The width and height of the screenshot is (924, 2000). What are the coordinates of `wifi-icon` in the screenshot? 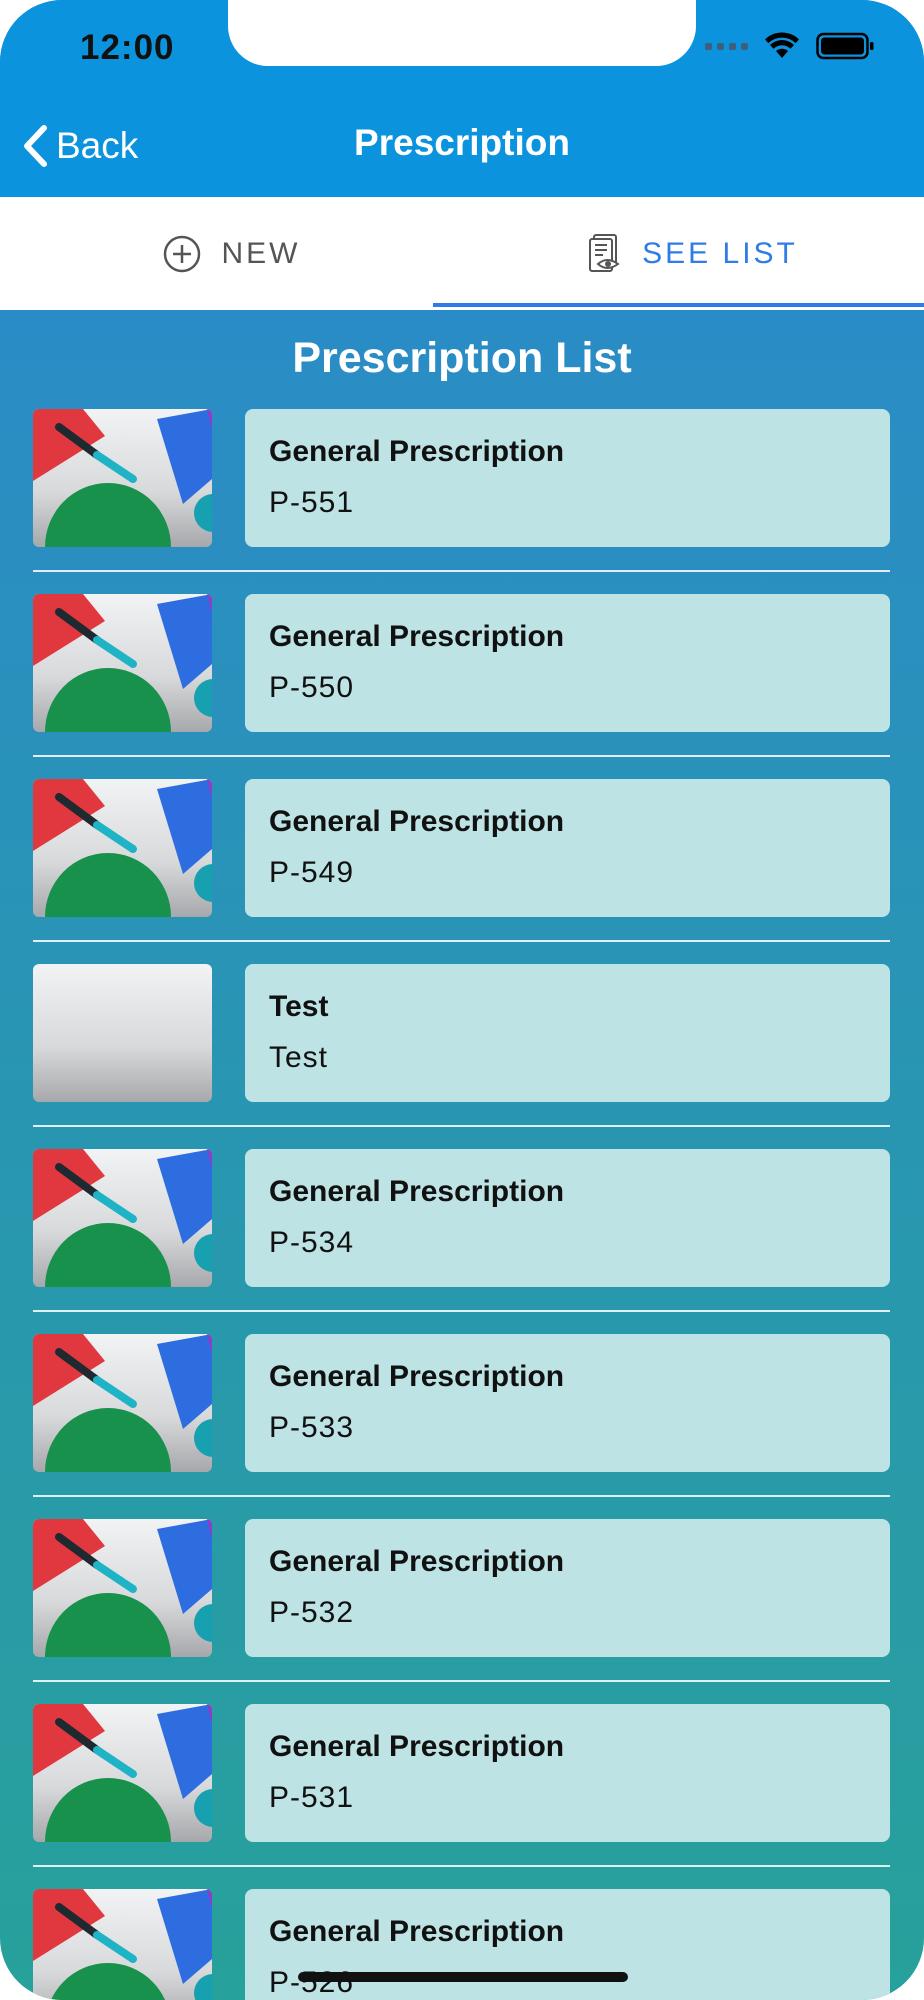 It's located at (782, 45).